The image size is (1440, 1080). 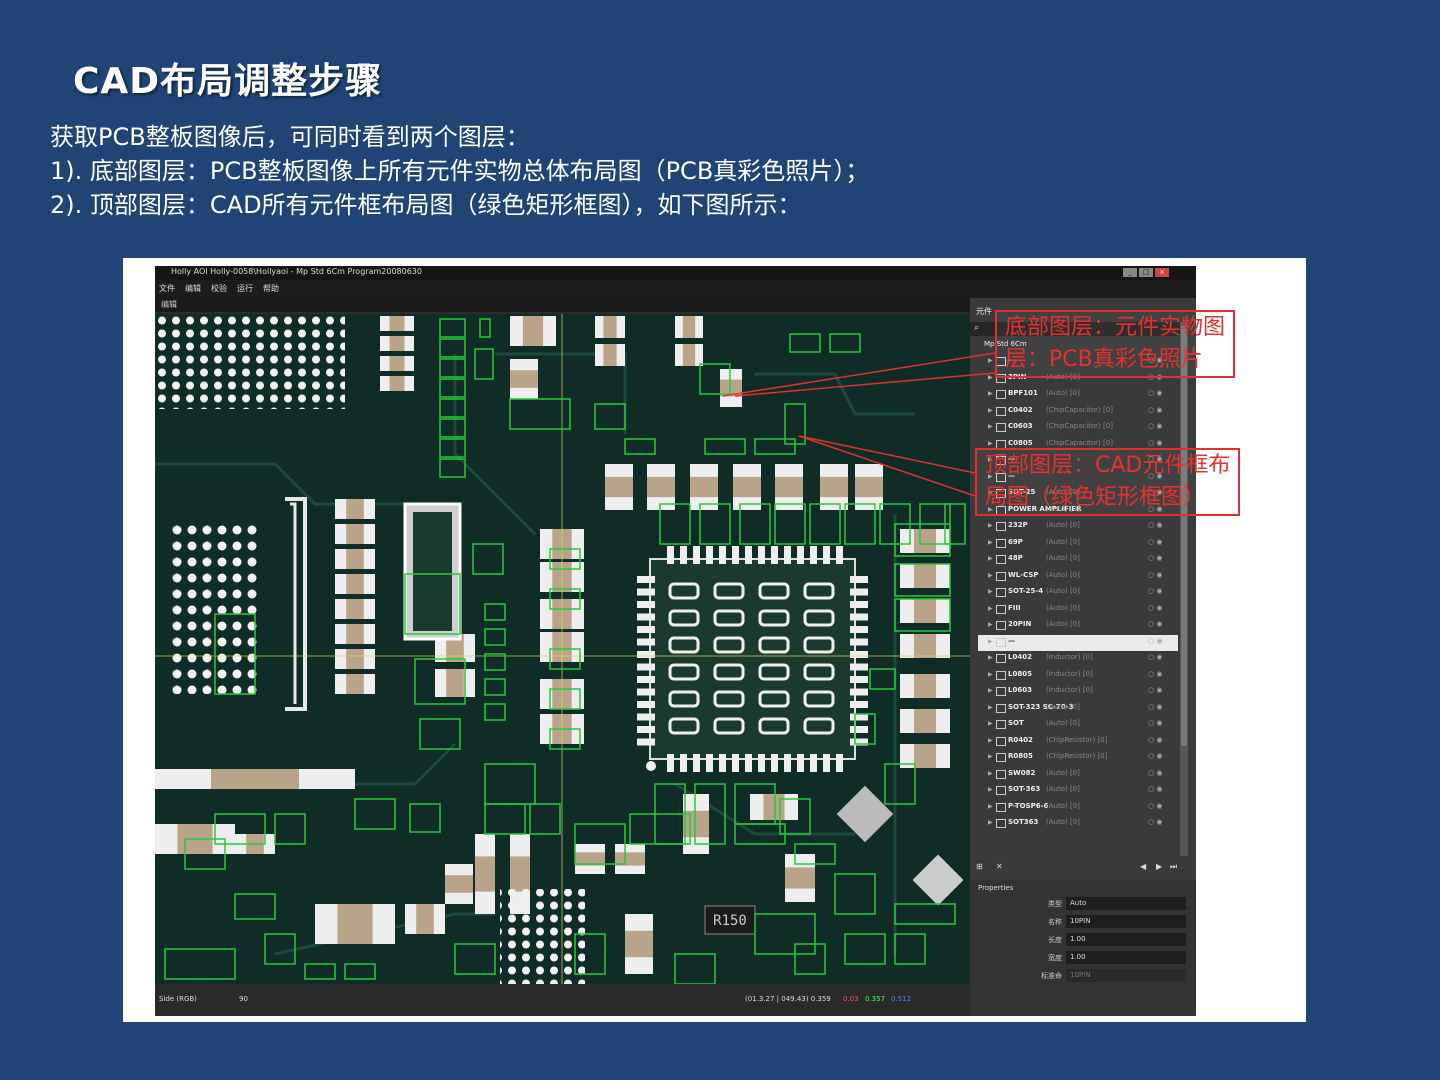 What do you see at coordinates (1108, 482) in the screenshot?
I see `callout-top-layer: 顶部图层：CAD元件框布 局图（绿色矩形框图）` at bounding box center [1108, 482].